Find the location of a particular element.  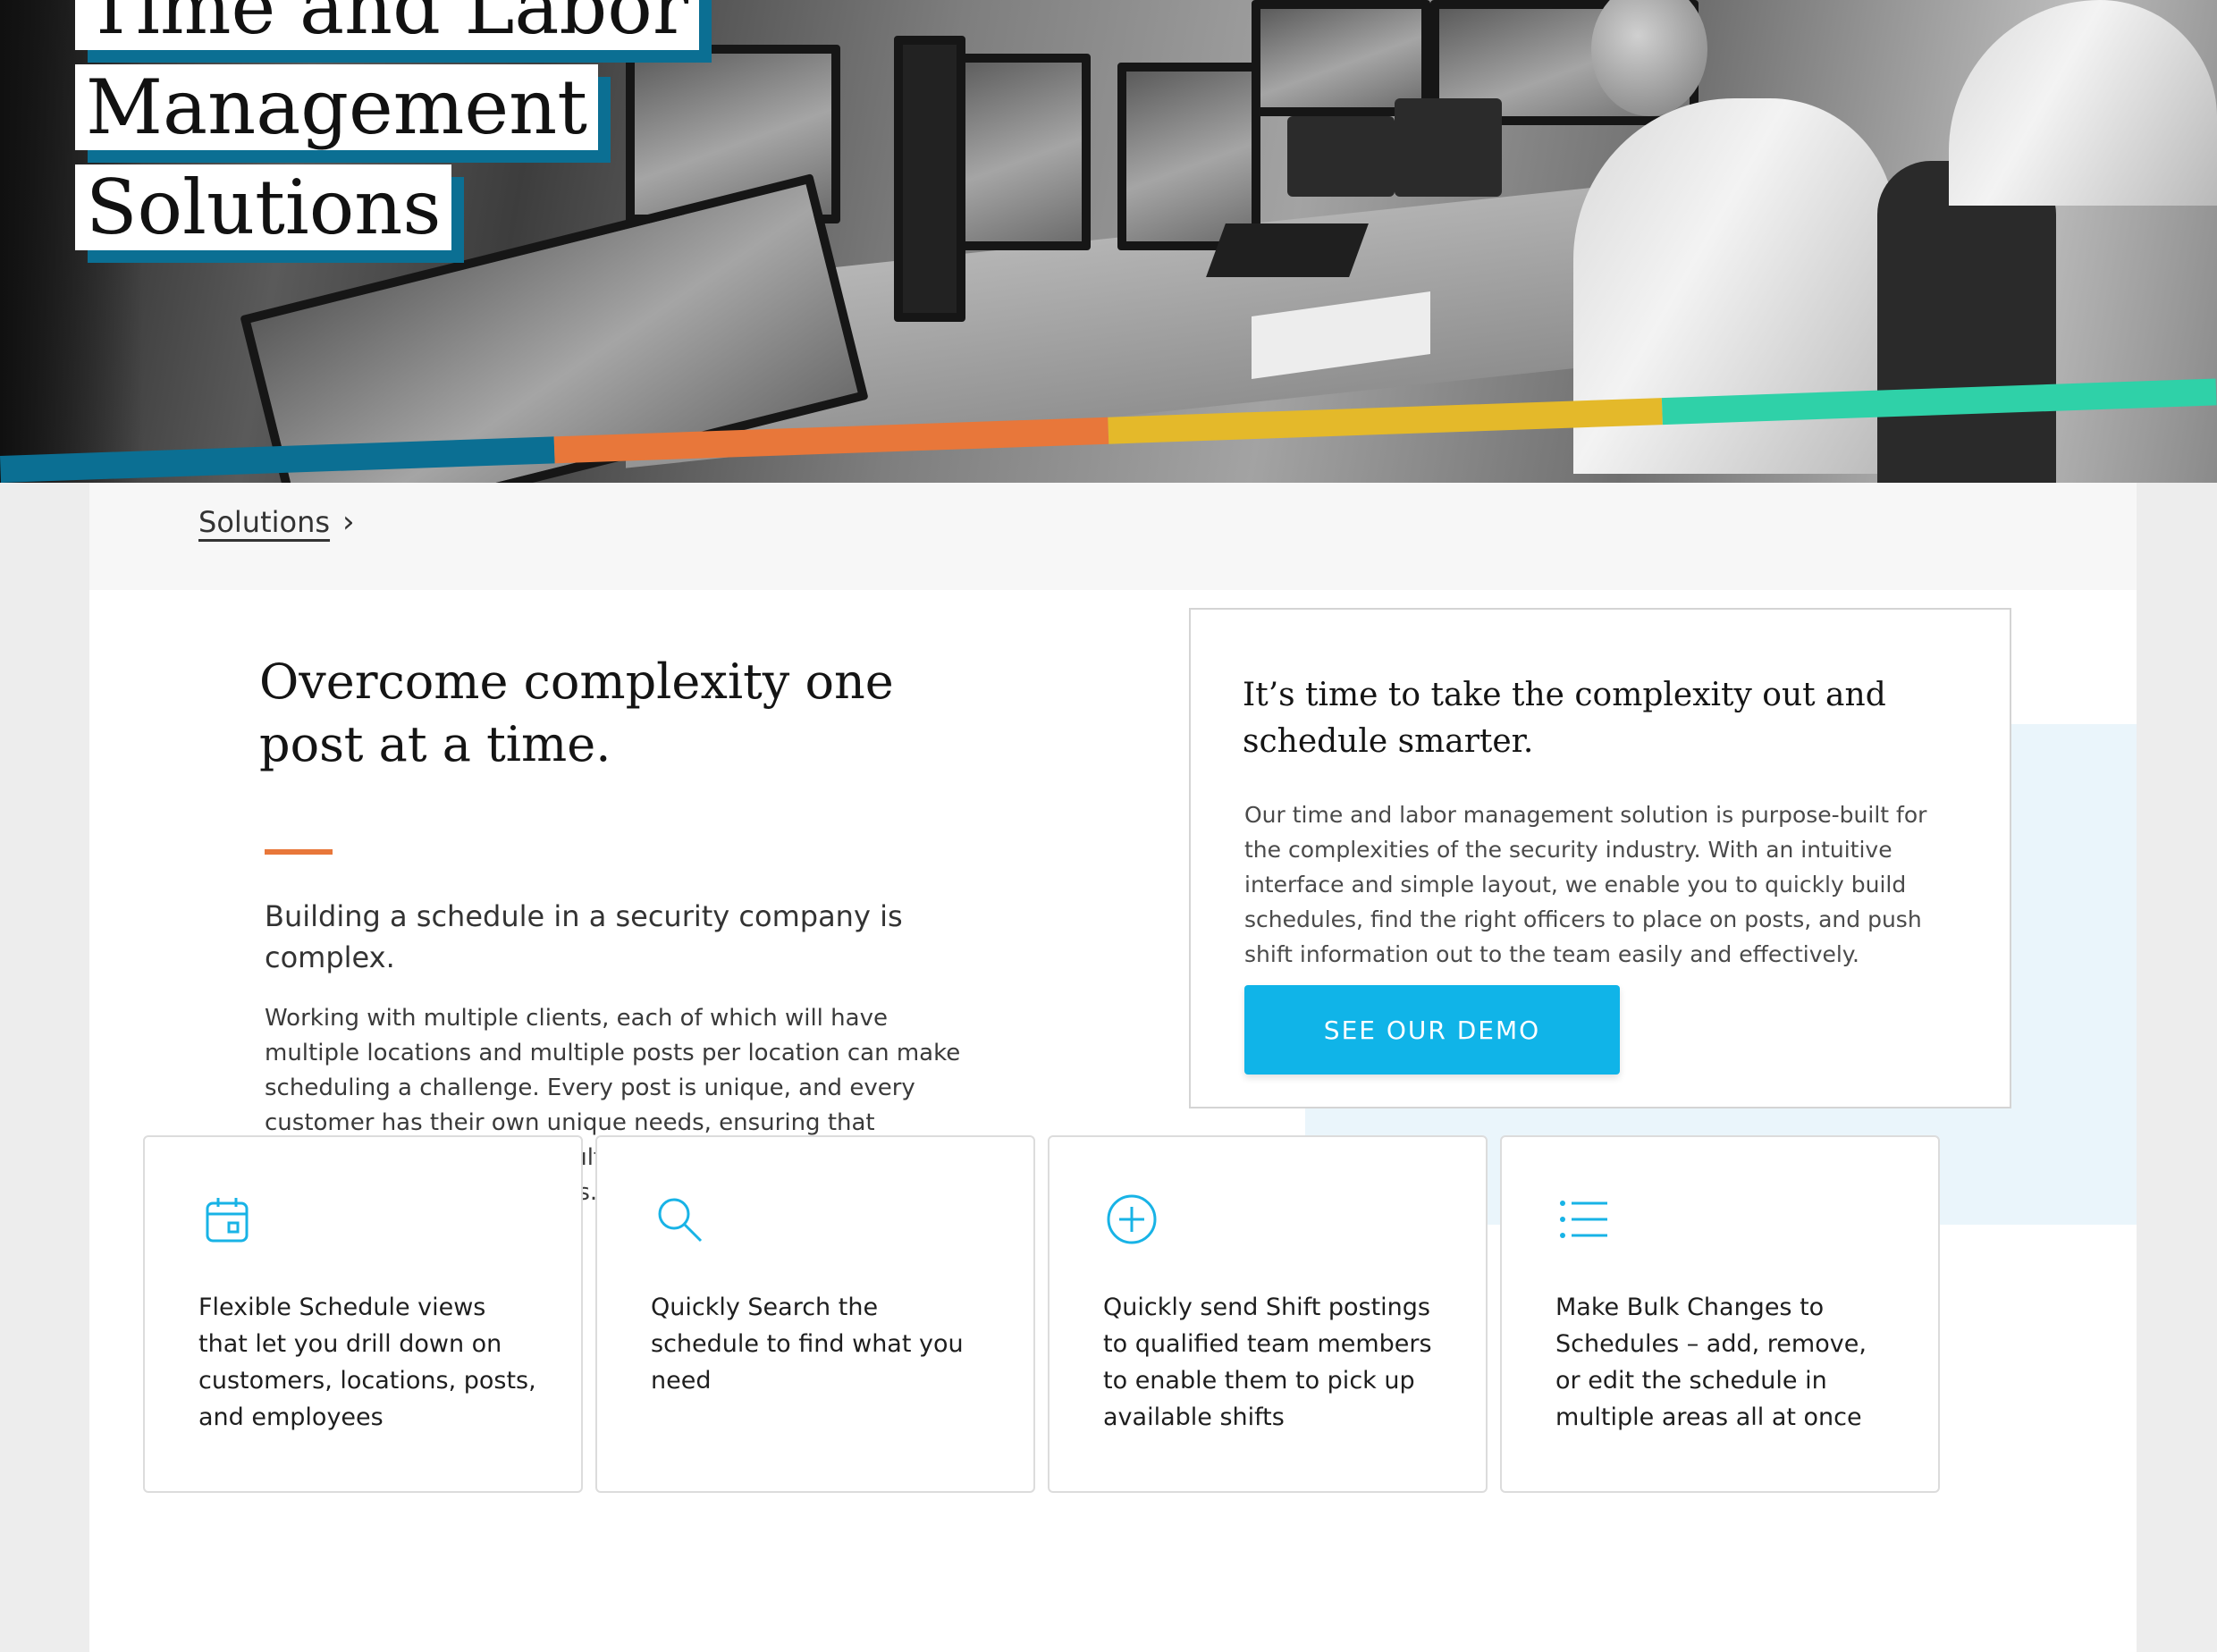

breadcrumb-band is located at coordinates (1113, 536).